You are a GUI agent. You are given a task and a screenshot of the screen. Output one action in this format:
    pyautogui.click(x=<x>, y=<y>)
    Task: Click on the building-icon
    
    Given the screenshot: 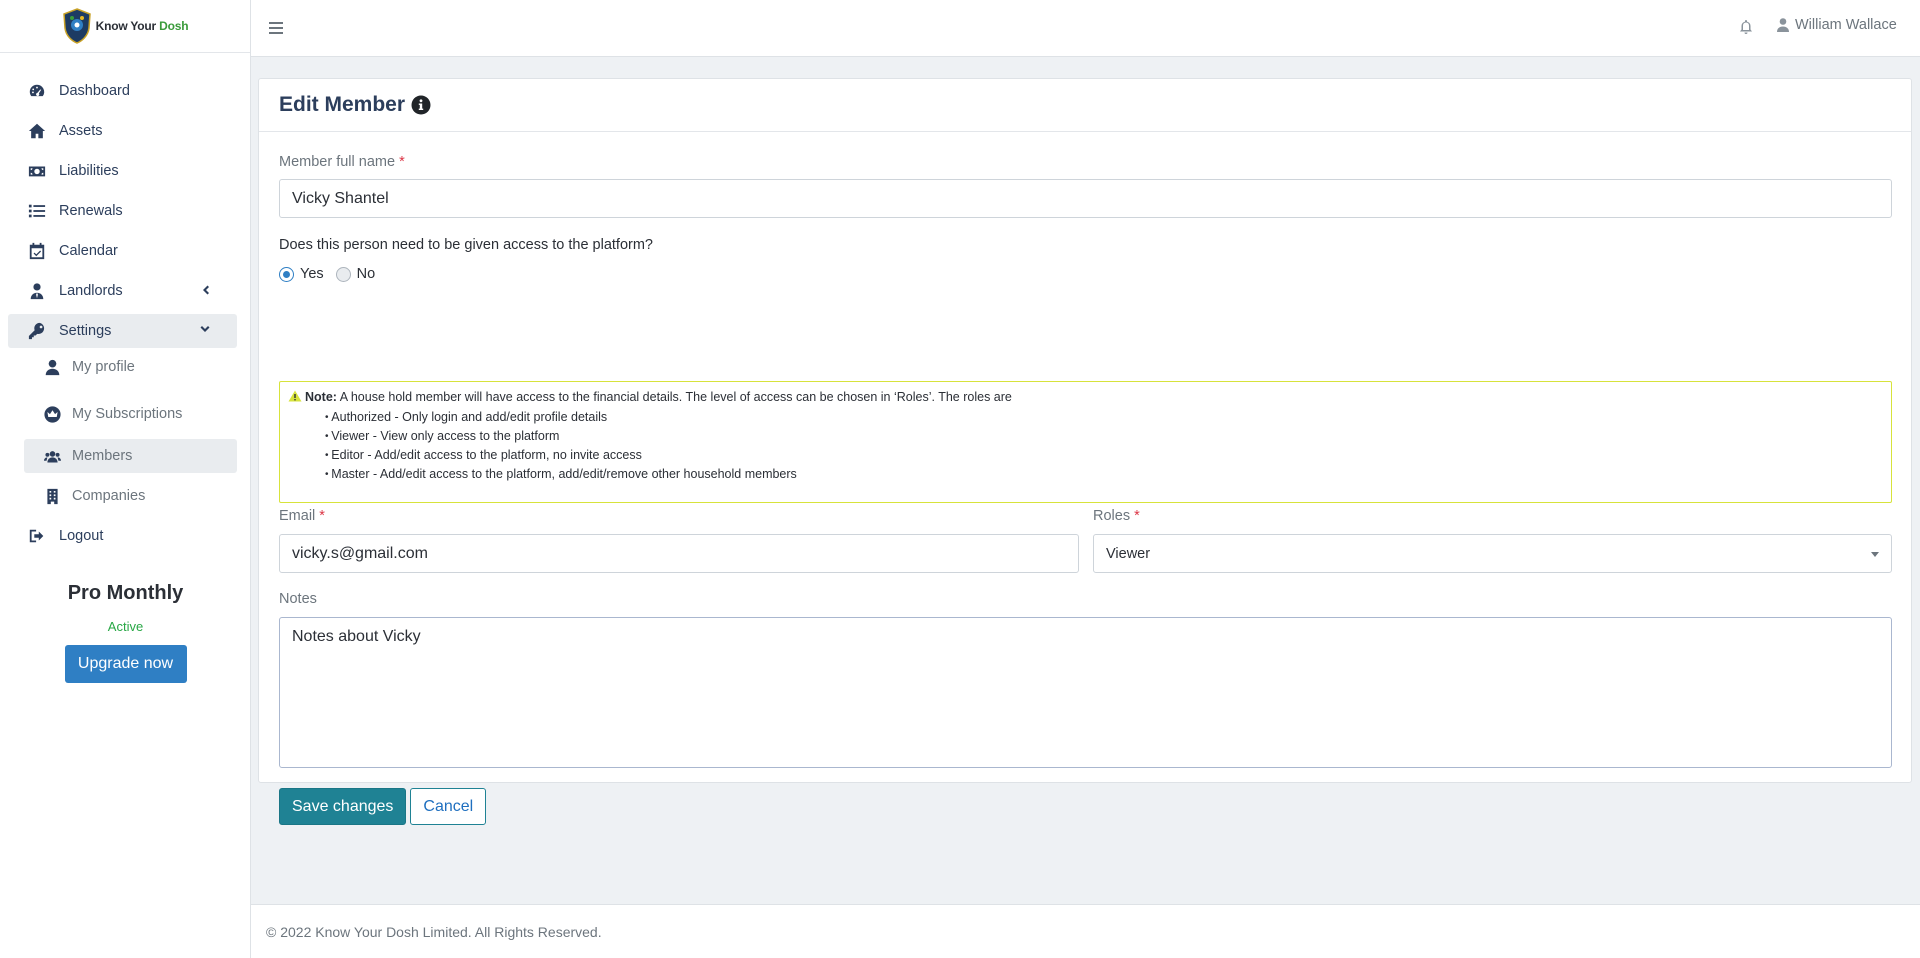 What is the action you would take?
    pyautogui.click(x=52, y=496)
    